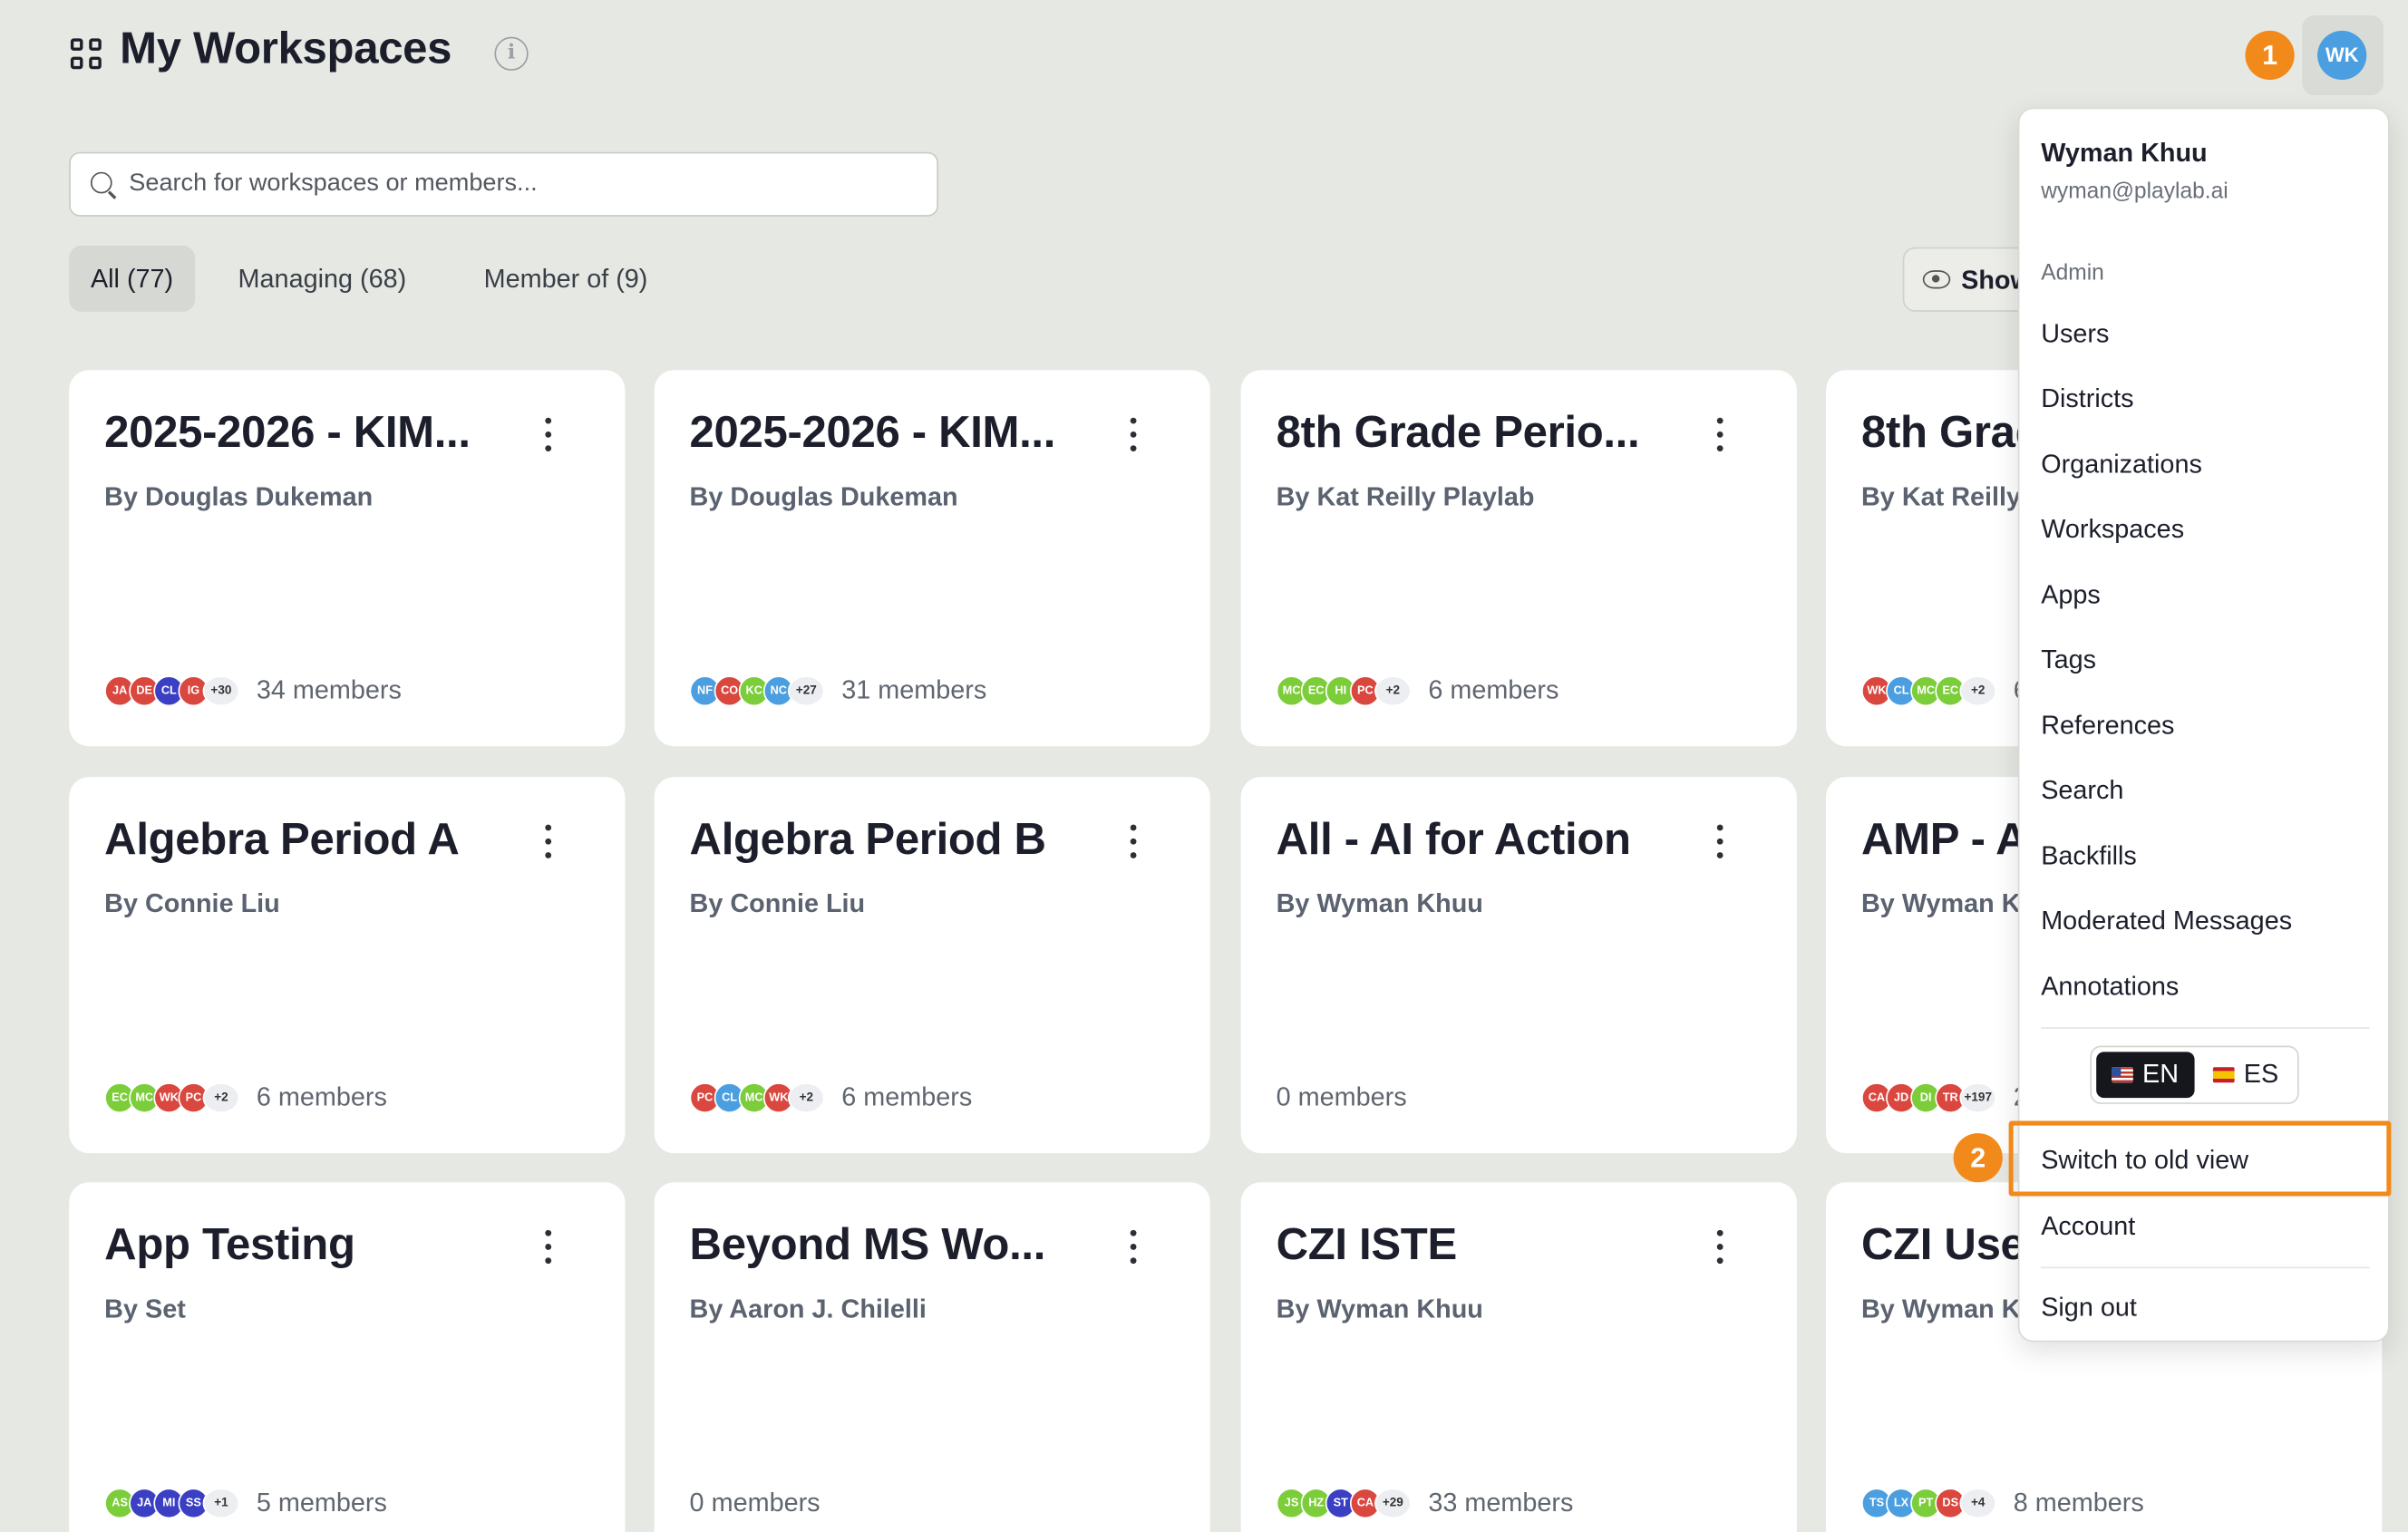 Image resolution: width=2408 pixels, height=1532 pixels. What do you see at coordinates (2068, 660) in the screenshot?
I see `menu-item-tags: Tags` at bounding box center [2068, 660].